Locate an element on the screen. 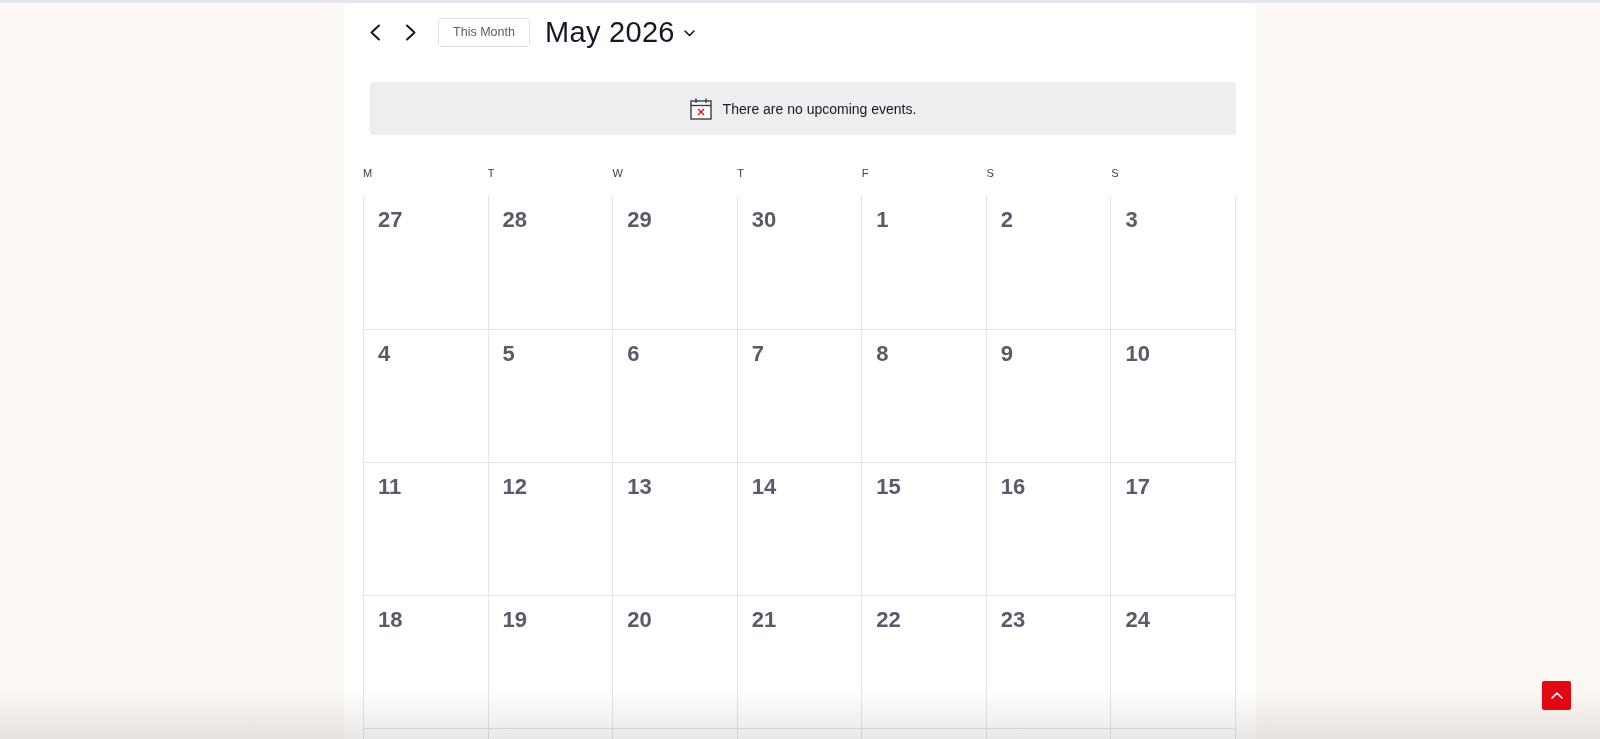 The image size is (1600, 739). day-cell: 22 is located at coordinates (923, 662).